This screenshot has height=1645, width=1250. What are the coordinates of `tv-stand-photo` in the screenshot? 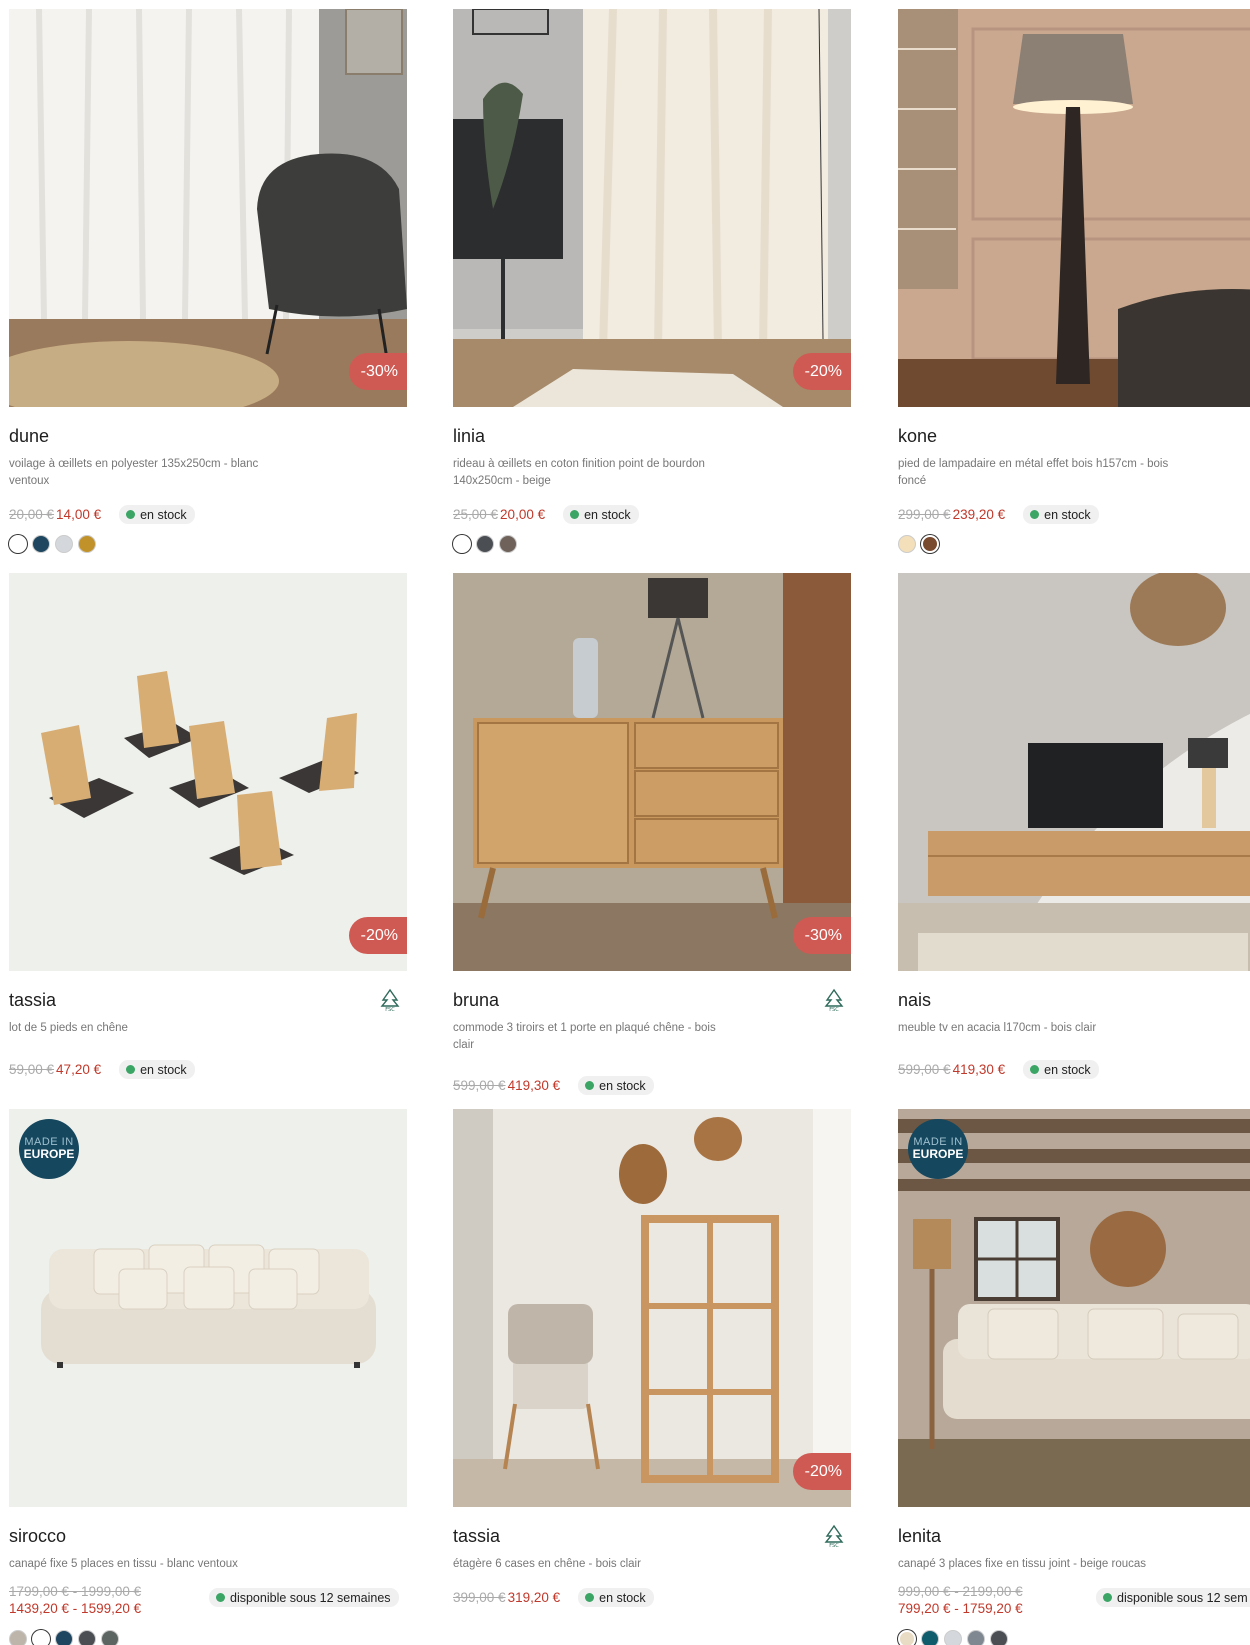 It's located at (1074, 772).